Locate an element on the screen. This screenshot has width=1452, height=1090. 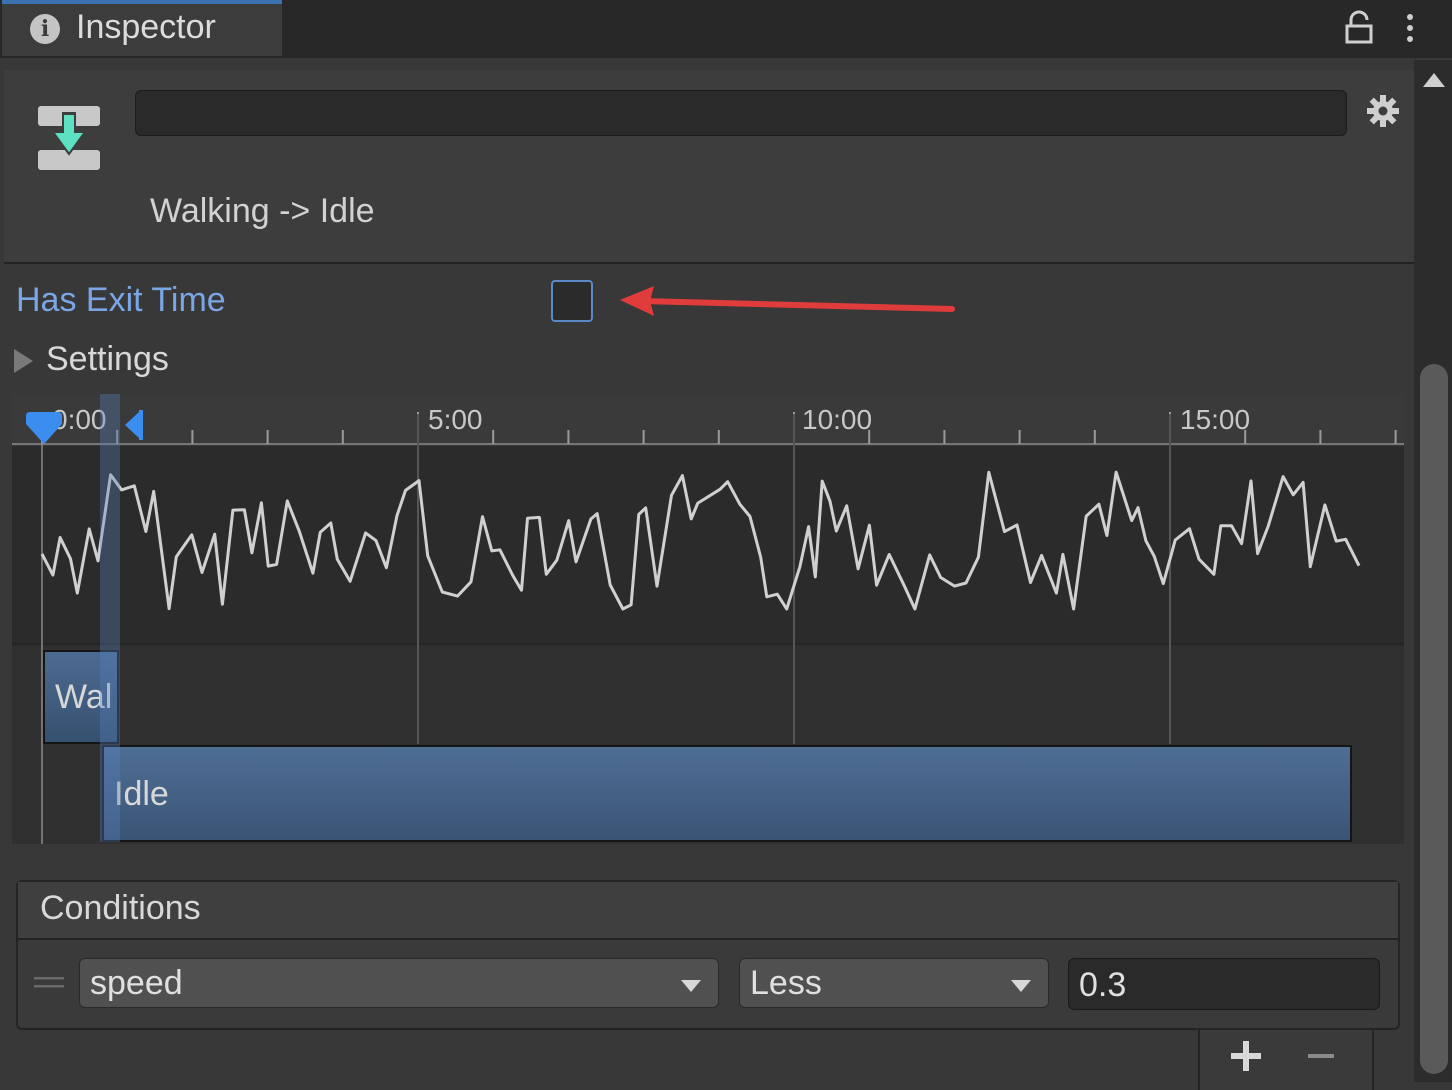
ruler-label-15: 15:00 is located at coordinates (1215, 419).